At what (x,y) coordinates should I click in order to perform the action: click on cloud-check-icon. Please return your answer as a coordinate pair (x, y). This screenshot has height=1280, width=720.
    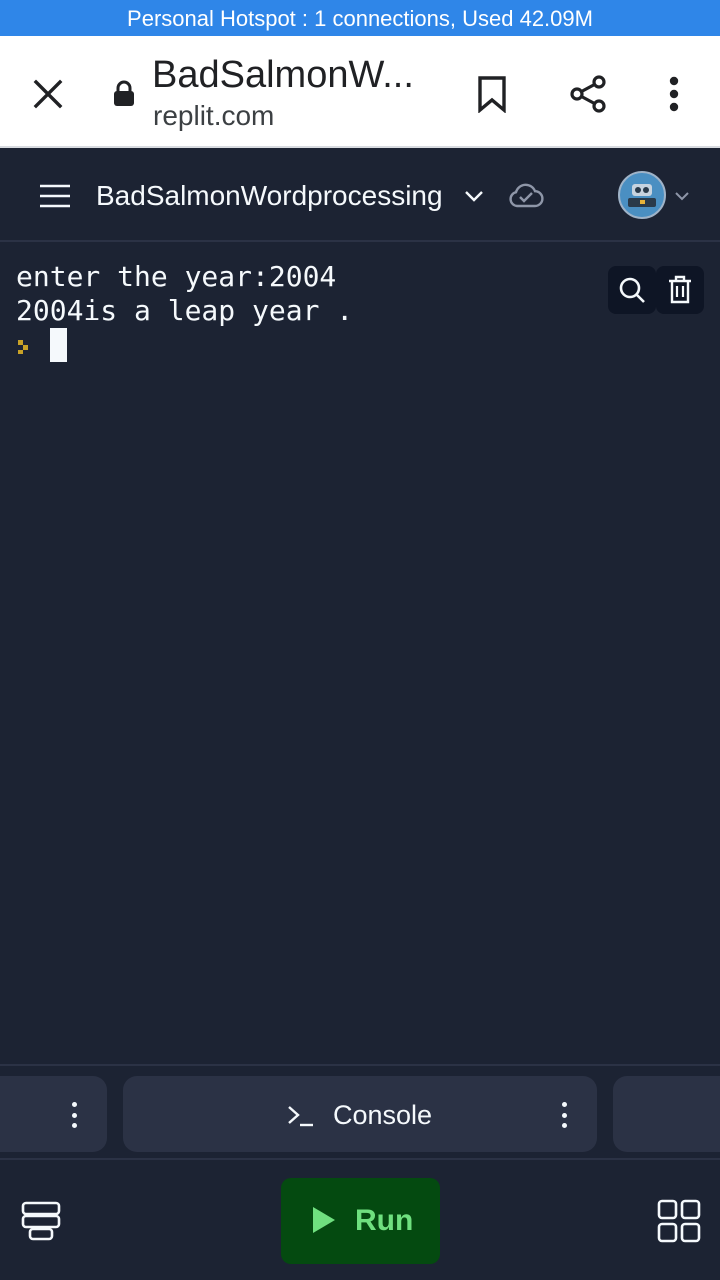
    Looking at the image, I should click on (526, 196).